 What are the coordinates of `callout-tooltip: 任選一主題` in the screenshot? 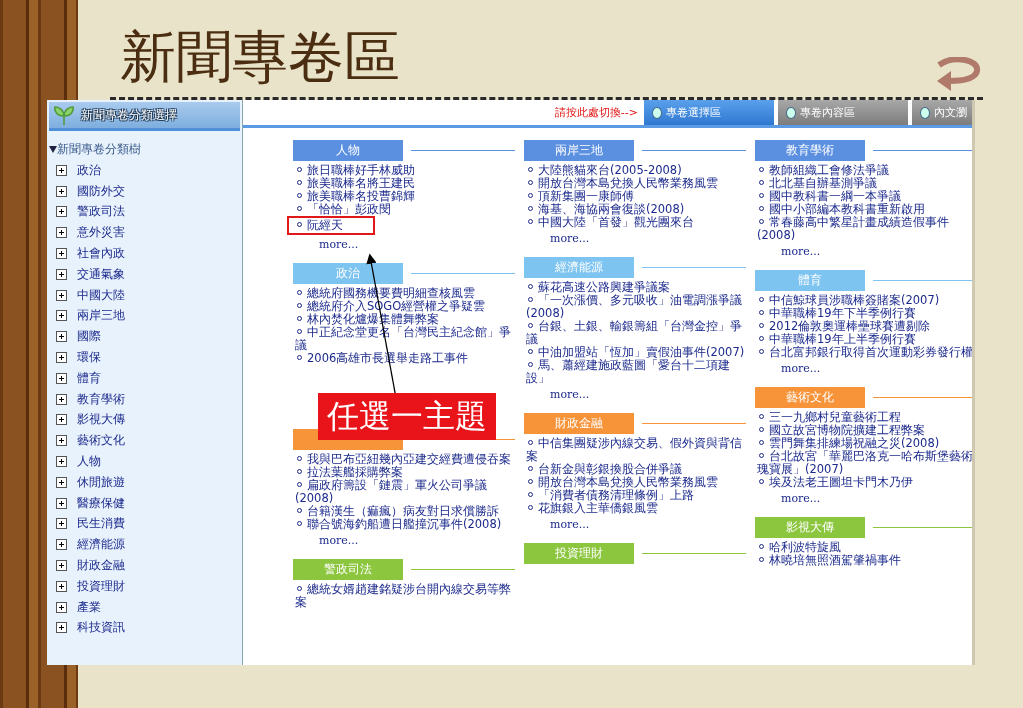 It's located at (407, 416).